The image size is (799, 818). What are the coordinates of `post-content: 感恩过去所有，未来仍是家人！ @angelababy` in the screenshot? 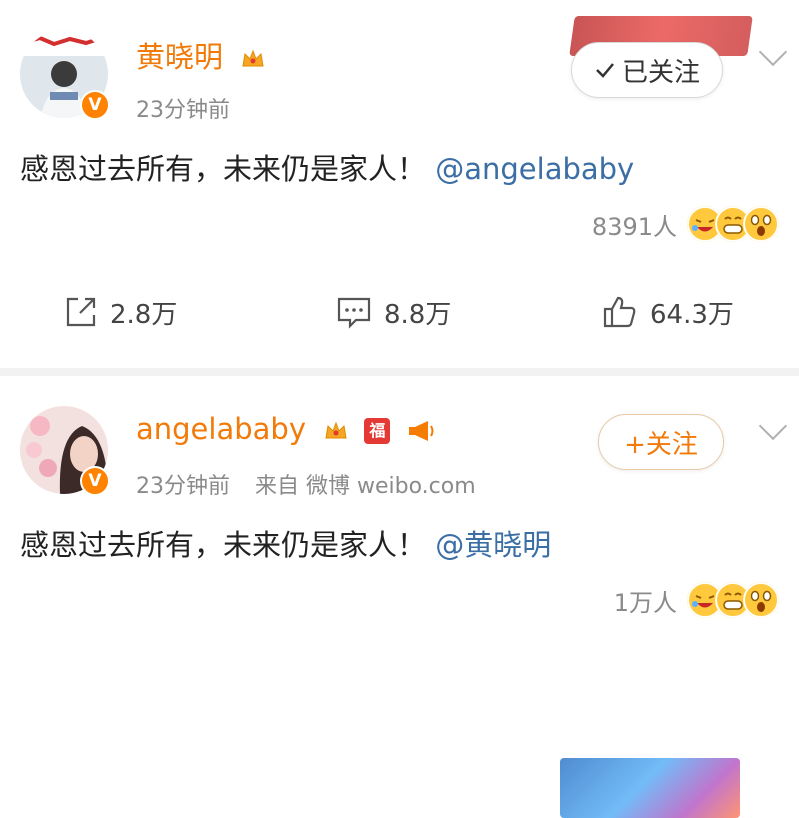 It's located at (327, 167).